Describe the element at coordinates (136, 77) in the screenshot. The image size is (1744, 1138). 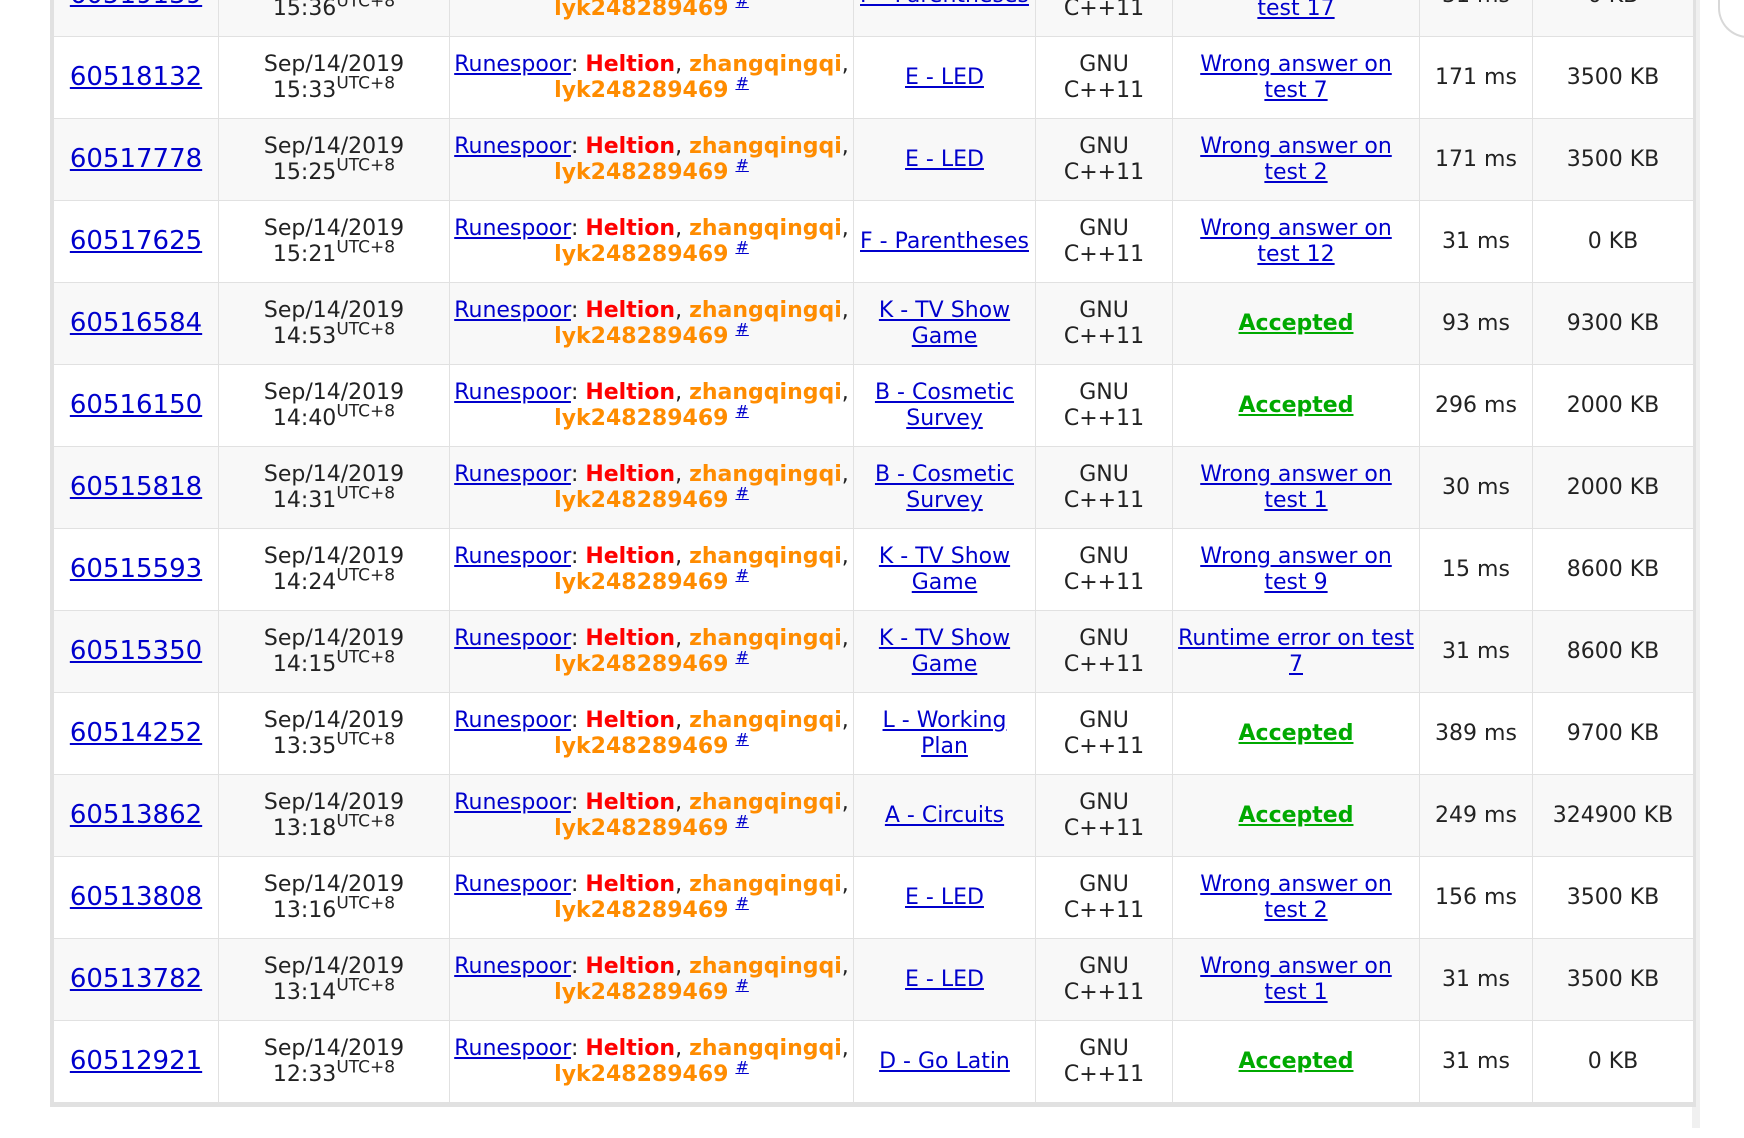
I see `submission-id-link: 60518132` at that location.